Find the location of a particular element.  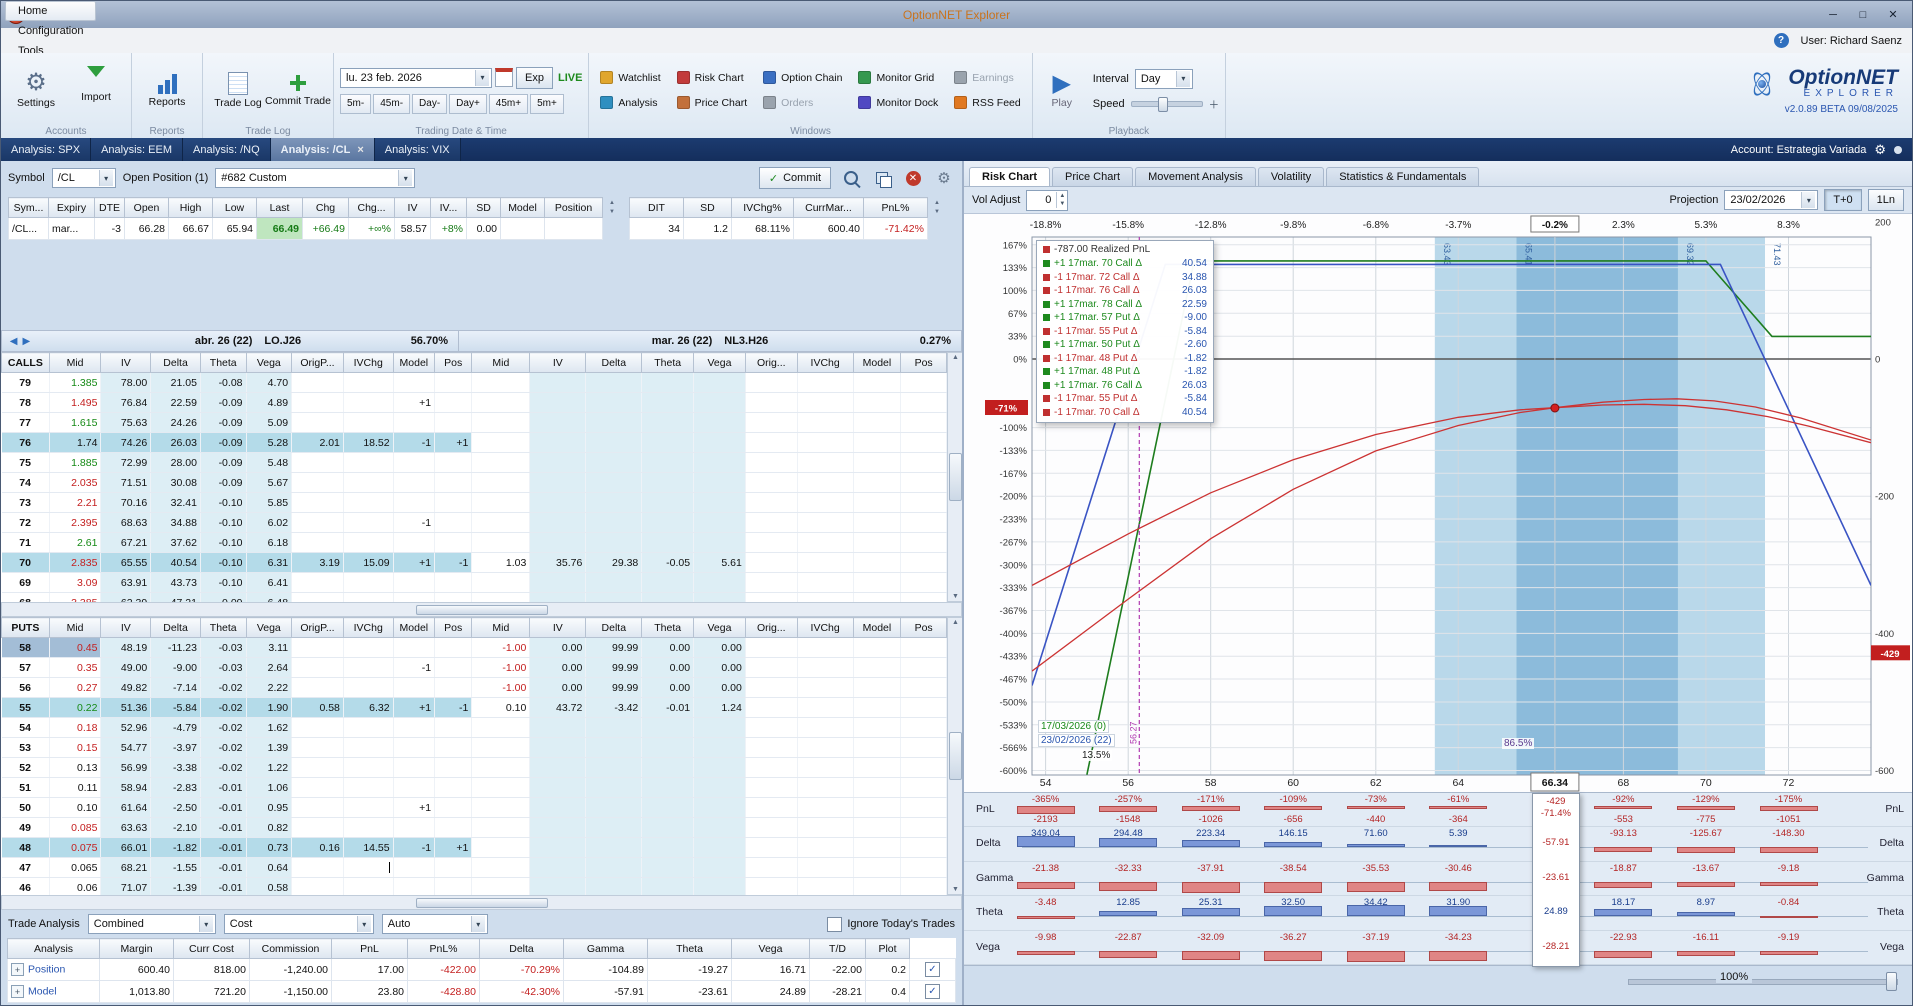

option-cell: 0.45 is located at coordinates (75, 647).